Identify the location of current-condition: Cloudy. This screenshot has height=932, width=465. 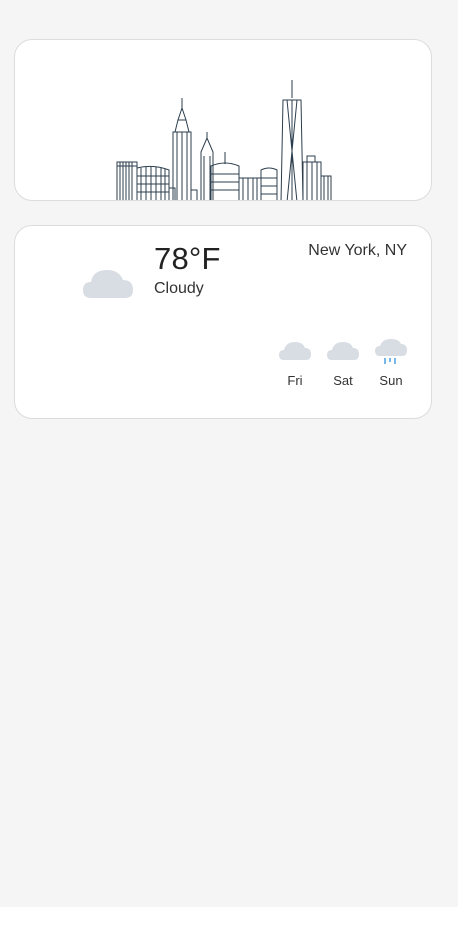
(179, 288).